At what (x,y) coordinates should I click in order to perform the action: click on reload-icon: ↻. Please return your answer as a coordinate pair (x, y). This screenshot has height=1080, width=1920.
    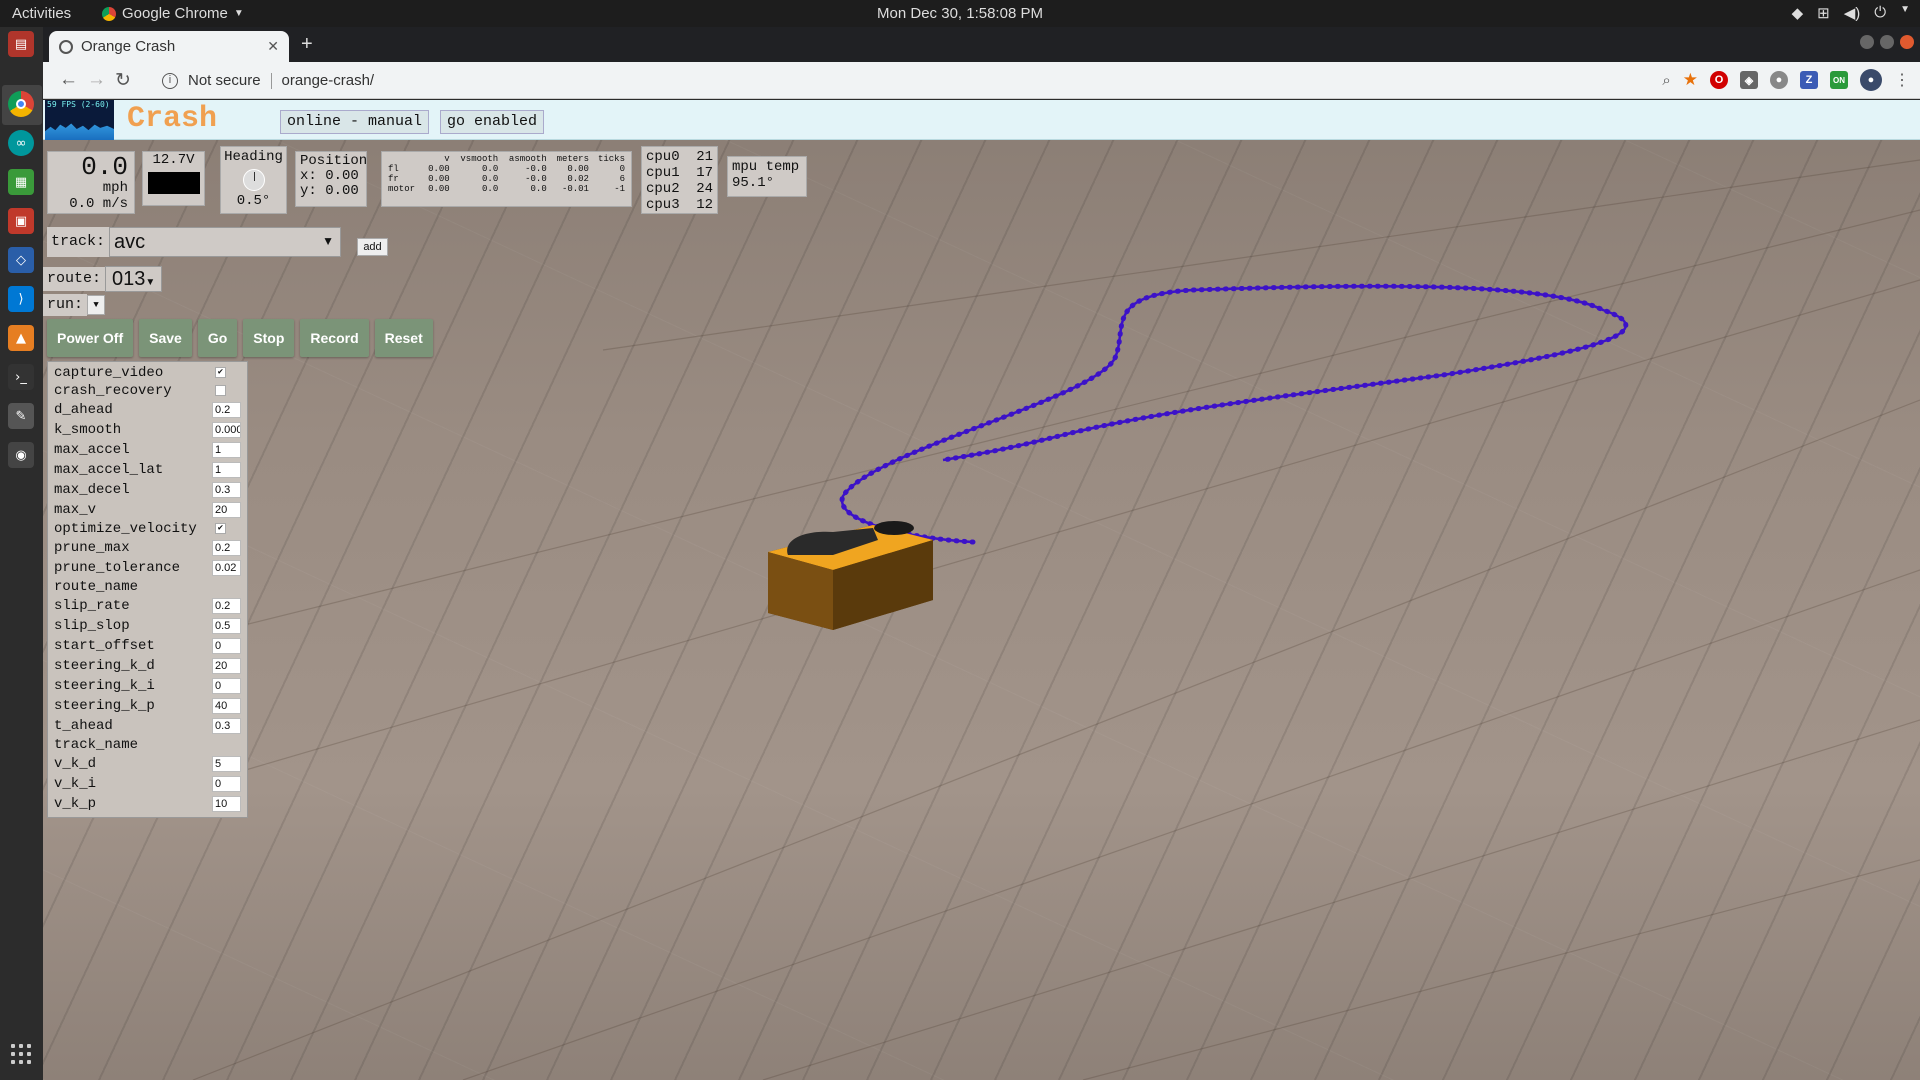
    Looking at the image, I should click on (123, 80).